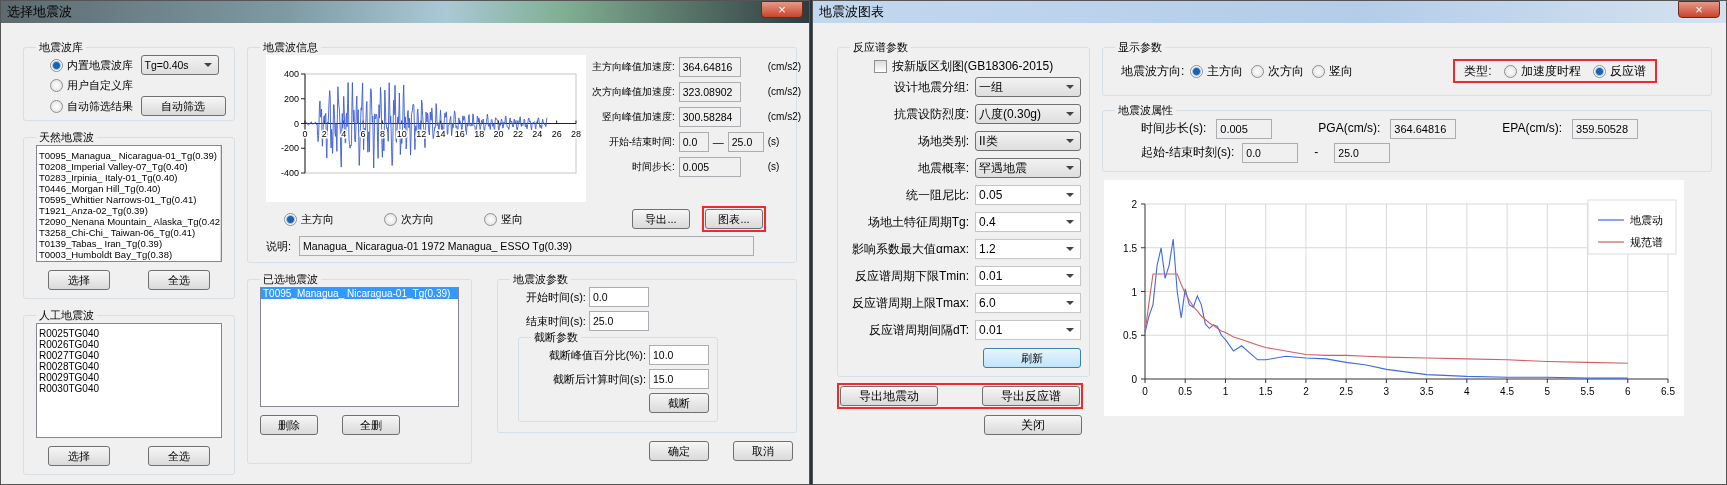  What do you see at coordinates (129, 389) in the screenshot?
I see `list-item: R0030TG040` at bounding box center [129, 389].